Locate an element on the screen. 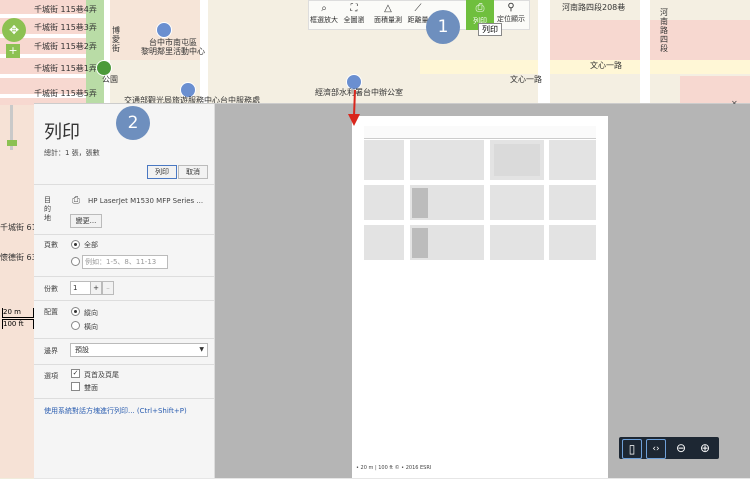 This screenshot has height=479, width=750. poi-icon is located at coordinates (164, 30).